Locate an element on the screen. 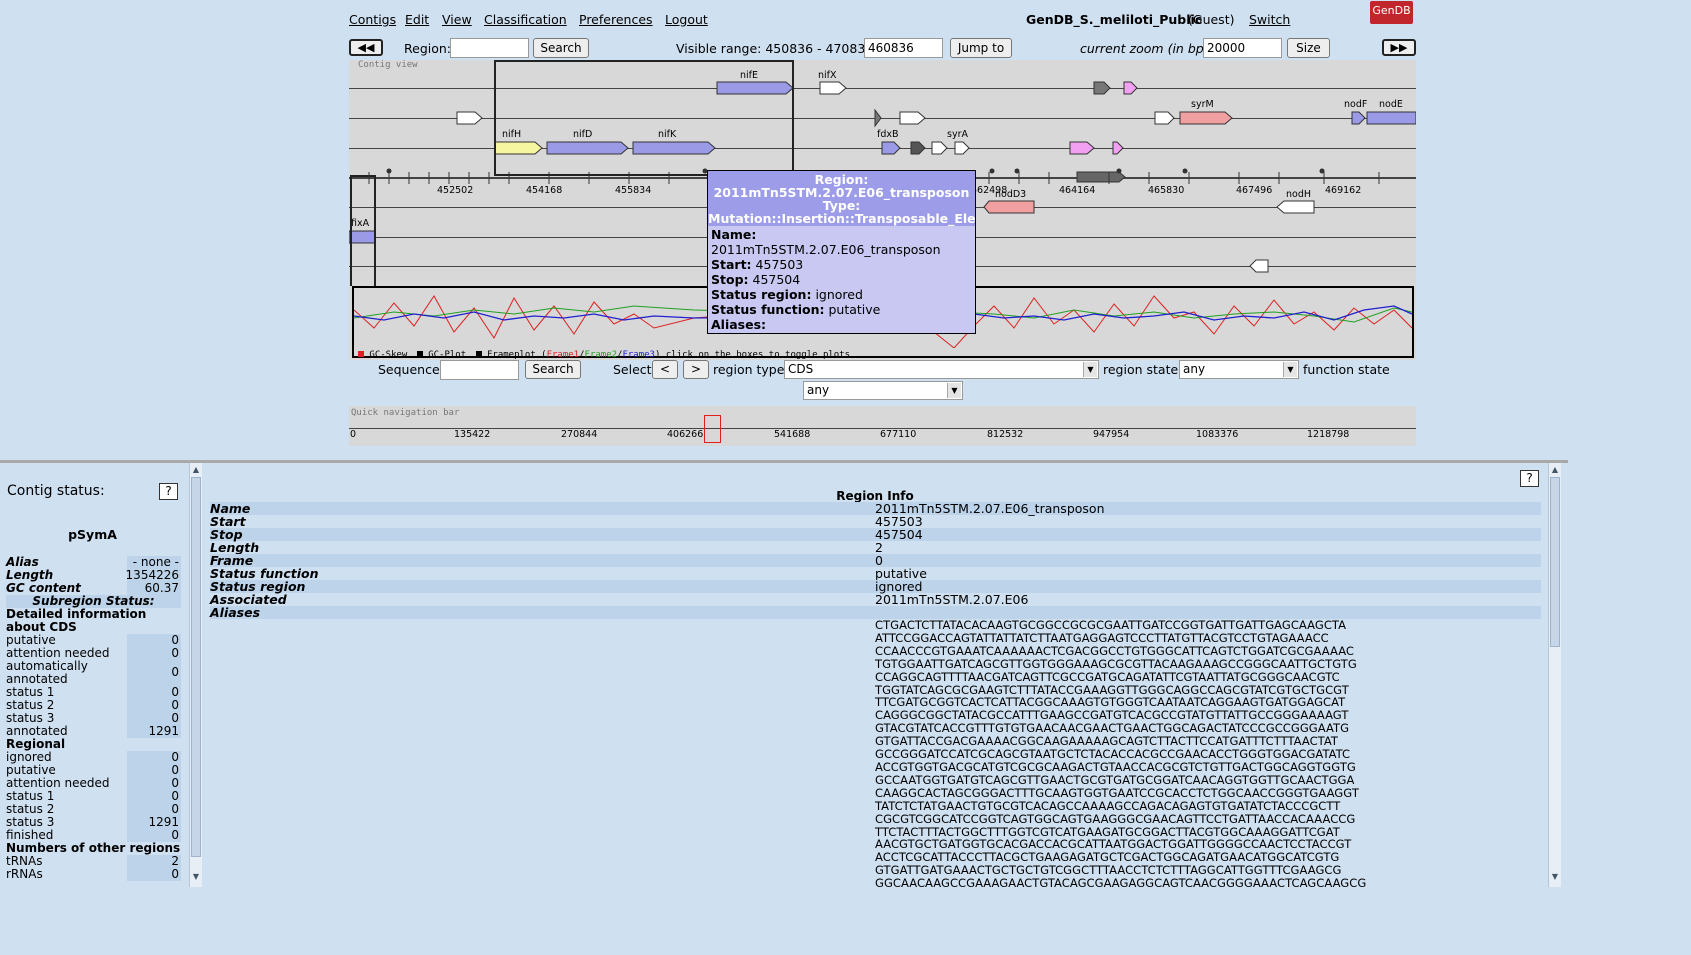  right-panel-scrollbar: ▲ ▼ is located at coordinates (1554, 675).